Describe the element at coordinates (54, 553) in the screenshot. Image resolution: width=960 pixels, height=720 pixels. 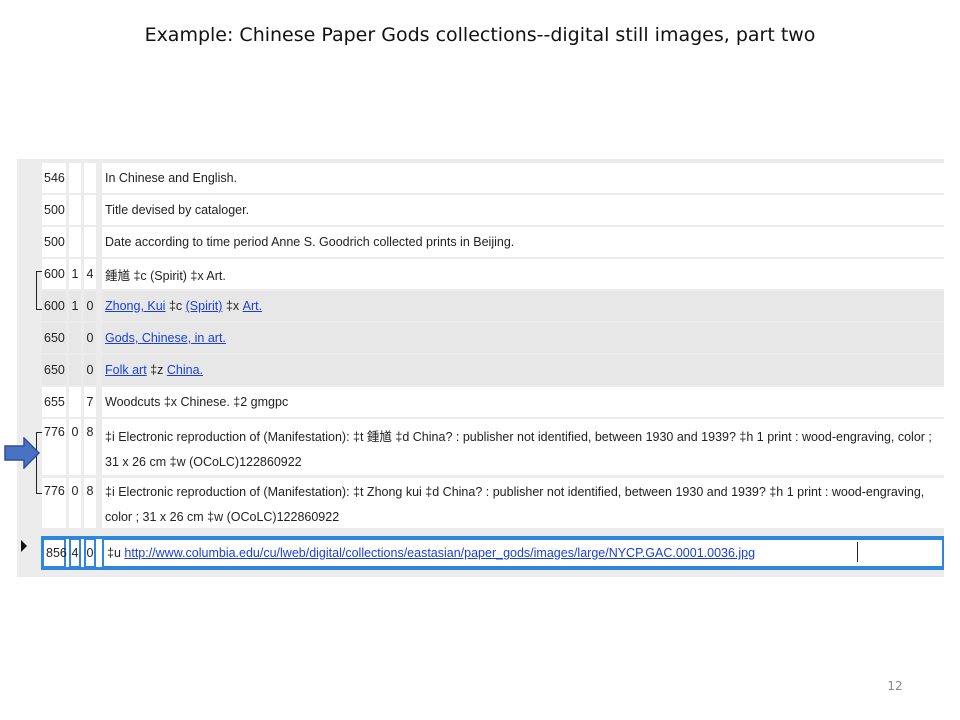
I see `tag-cell: 856` at that location.